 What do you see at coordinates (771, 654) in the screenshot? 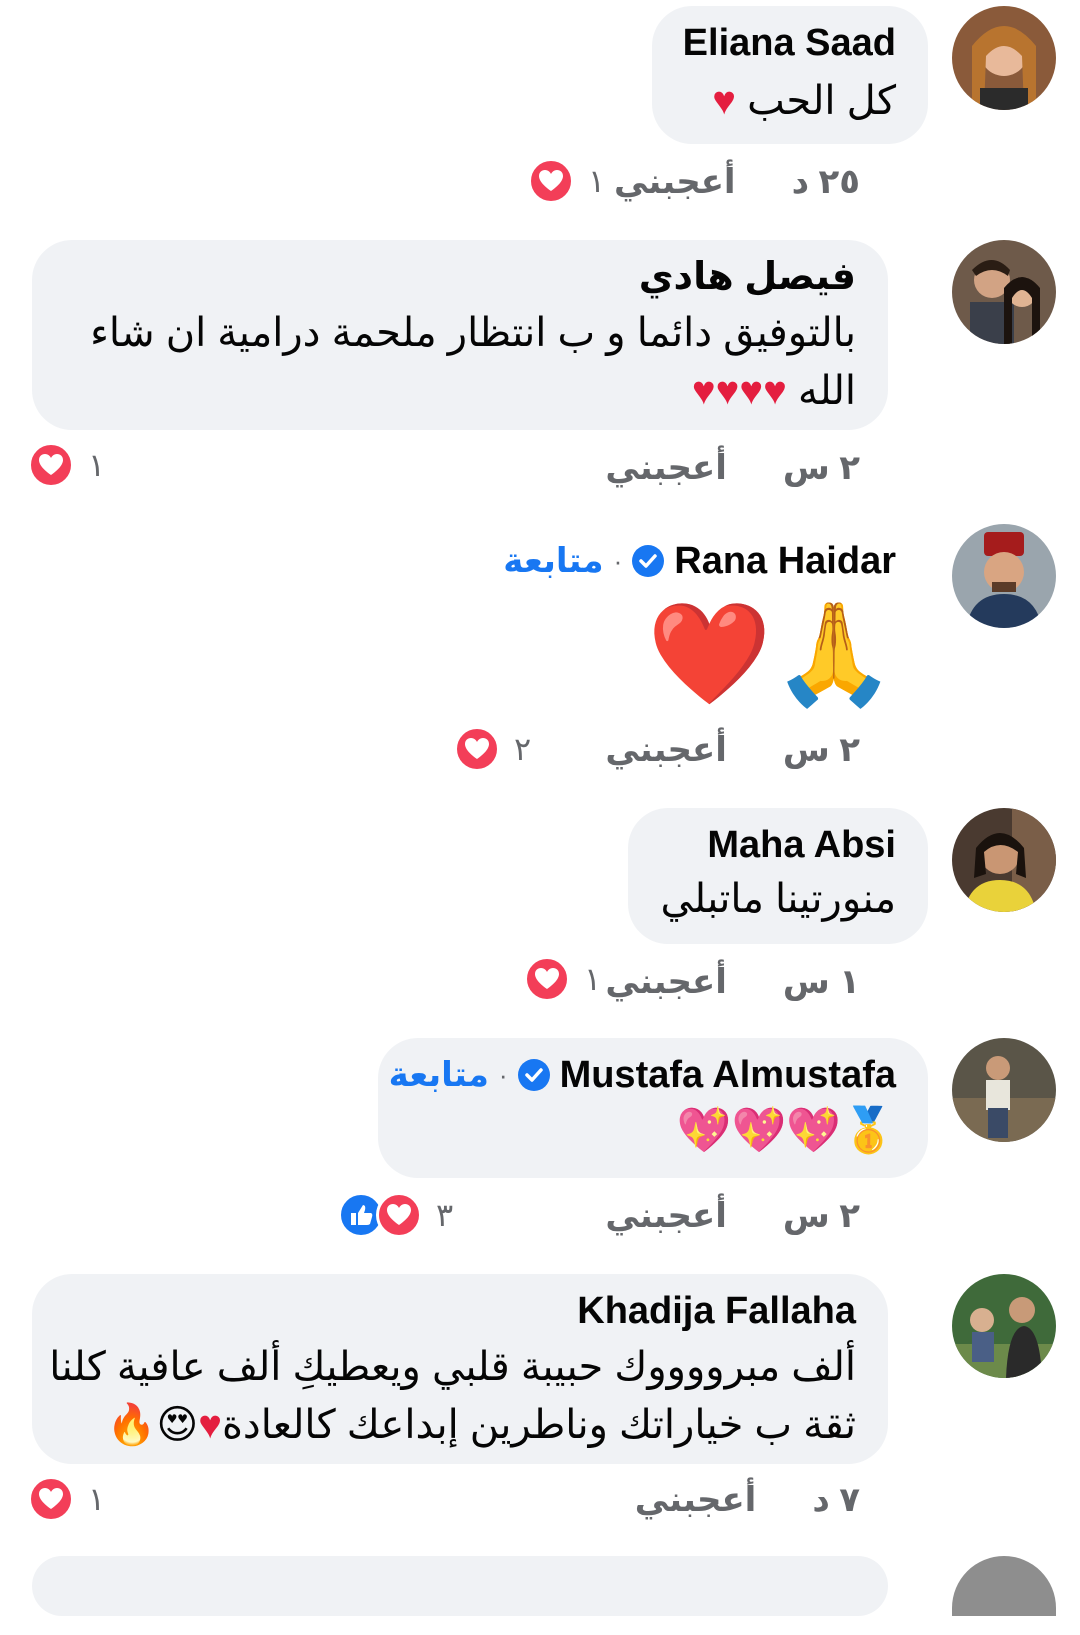
I see `comment-text: 🙏❤️` at bounding box center [771, 654].